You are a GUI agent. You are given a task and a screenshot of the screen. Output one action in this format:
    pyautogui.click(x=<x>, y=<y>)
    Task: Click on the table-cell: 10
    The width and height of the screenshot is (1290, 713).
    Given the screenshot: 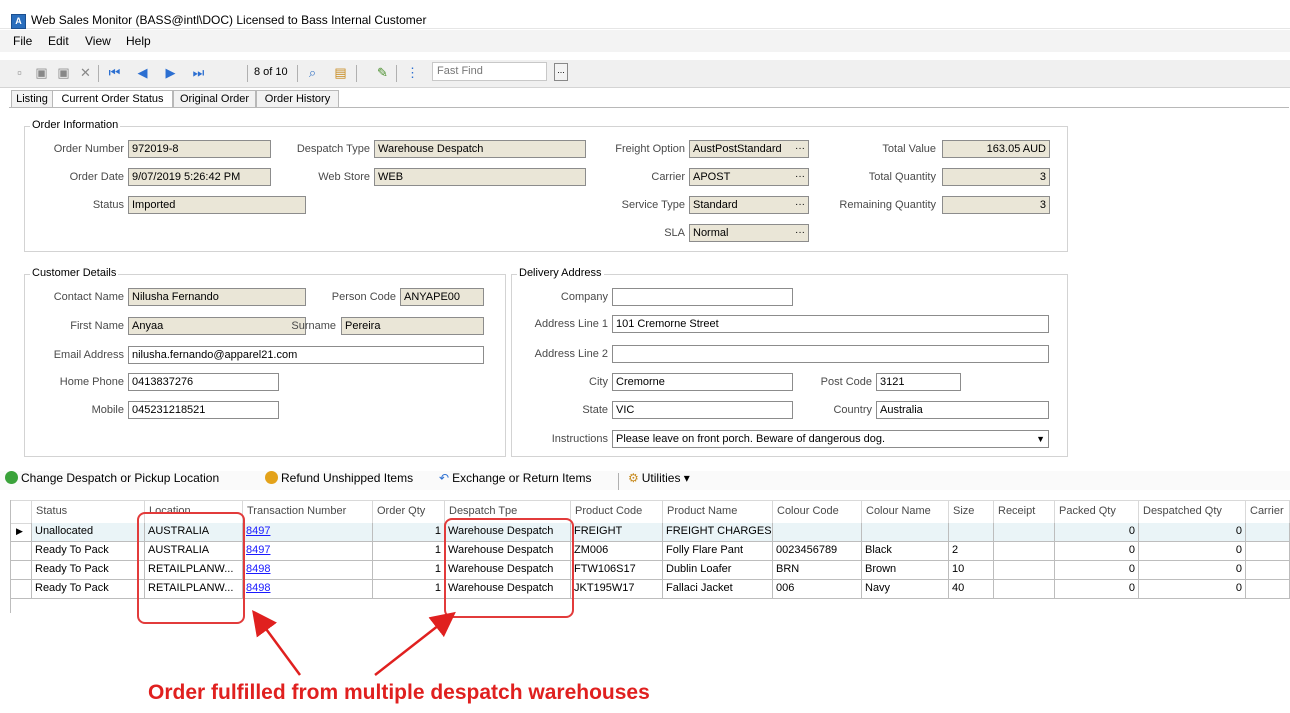 What is the action you would take?
    pyautogui.click(x=971, y=570)
    